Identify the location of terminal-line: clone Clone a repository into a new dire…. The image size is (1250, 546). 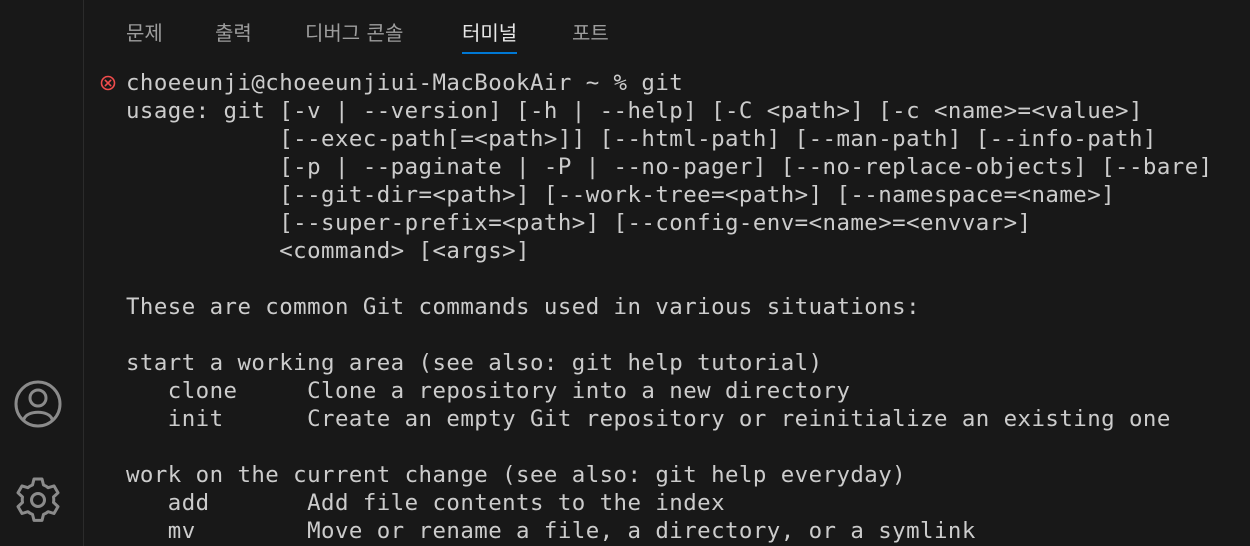
(488, 391).